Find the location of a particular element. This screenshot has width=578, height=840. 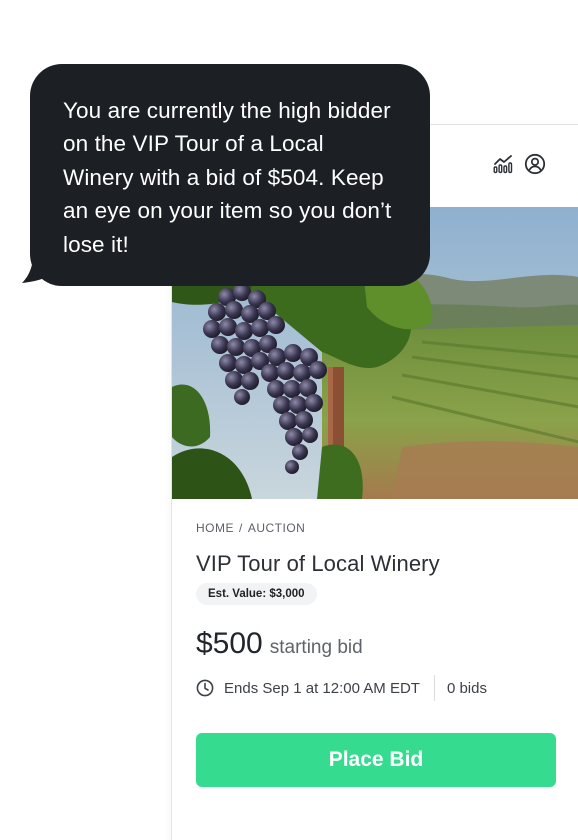

starting-bid-price: $500 is located at coordinates (229, 643).